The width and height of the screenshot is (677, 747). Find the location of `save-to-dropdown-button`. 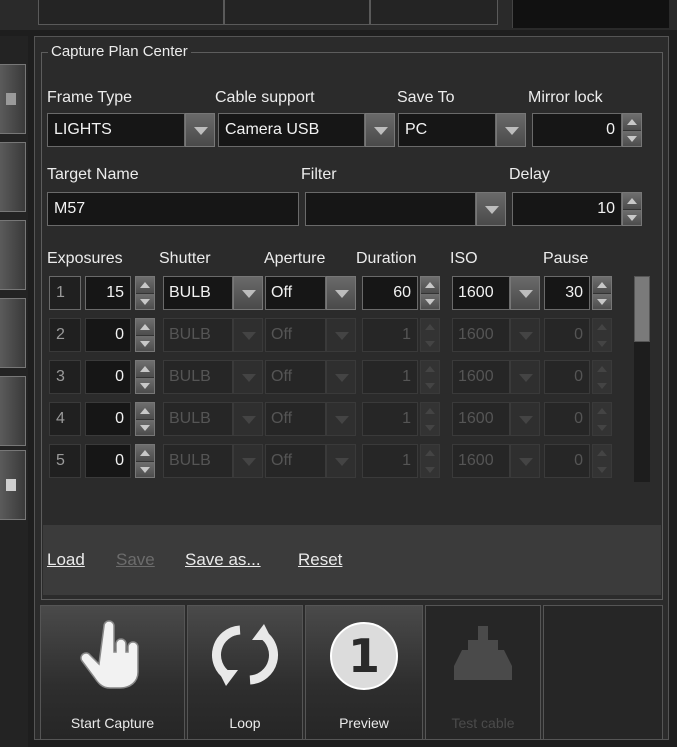

save-to-dropdown-button is located at coordinates (511, 130).